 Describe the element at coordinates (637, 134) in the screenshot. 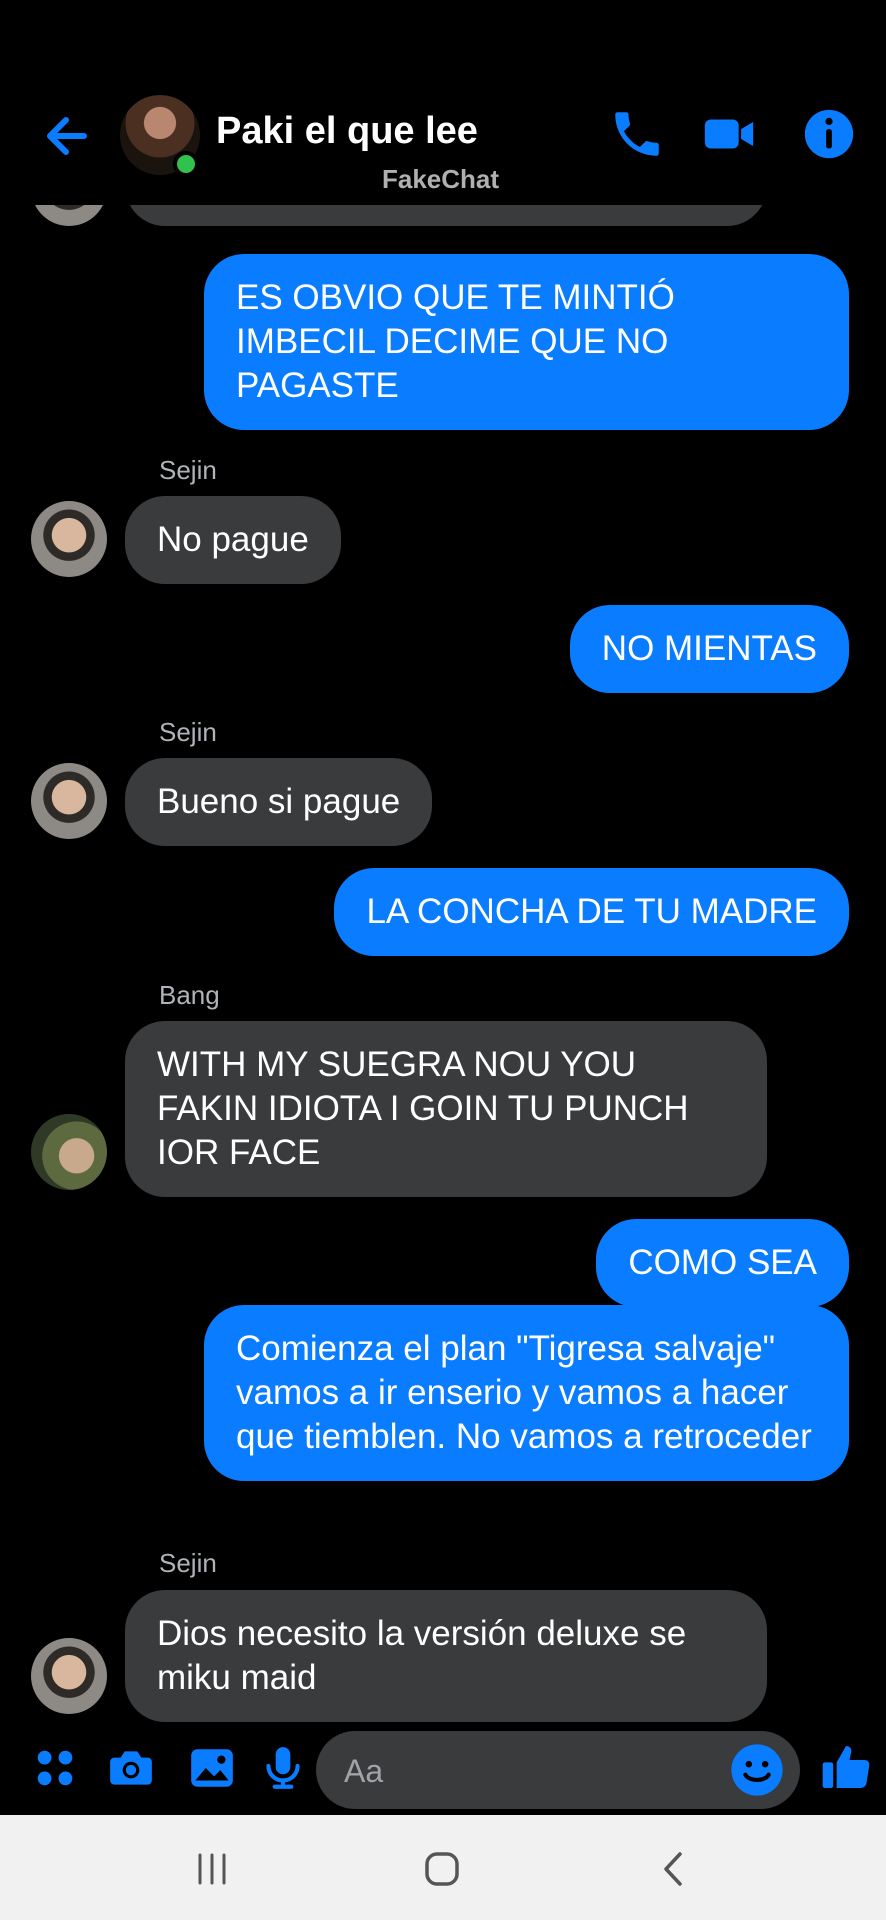

I see `phone-icon` at that location.